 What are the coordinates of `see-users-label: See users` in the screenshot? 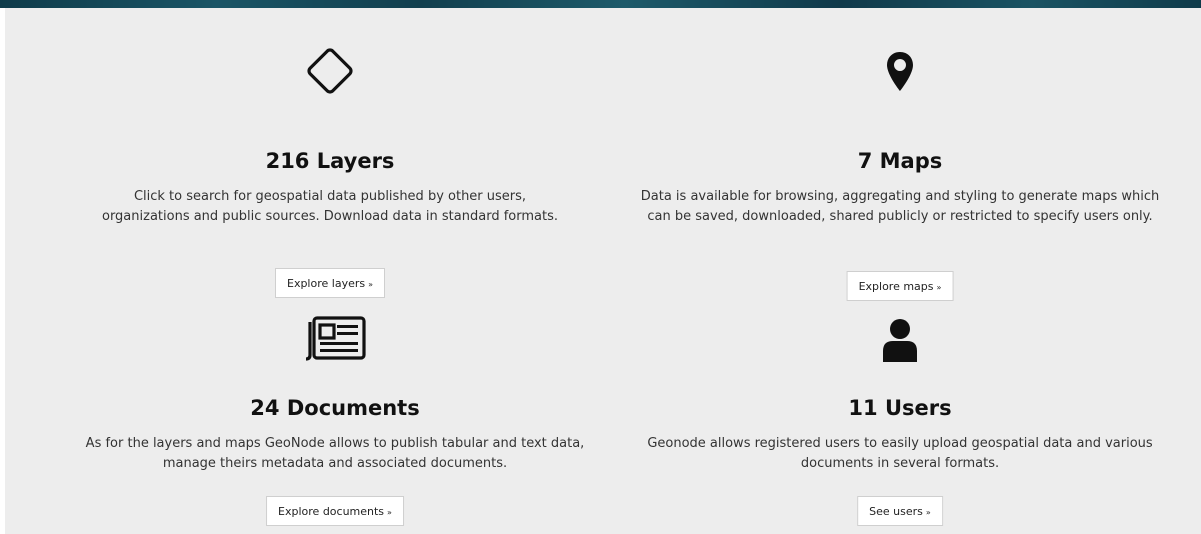 It's located at (896, 511).